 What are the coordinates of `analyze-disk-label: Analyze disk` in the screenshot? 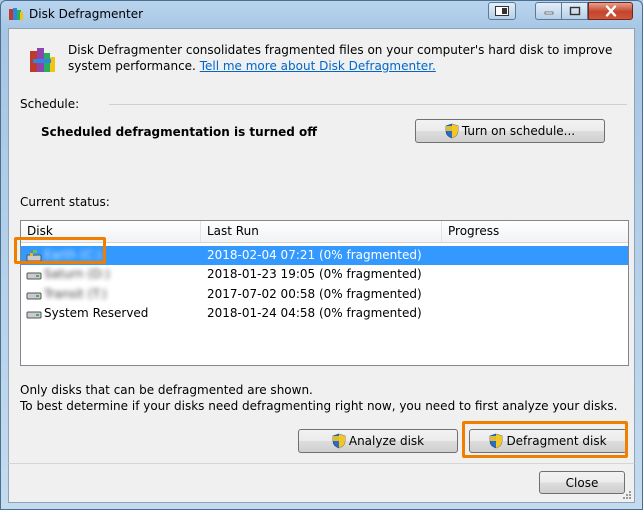 It's located at (386, 441).